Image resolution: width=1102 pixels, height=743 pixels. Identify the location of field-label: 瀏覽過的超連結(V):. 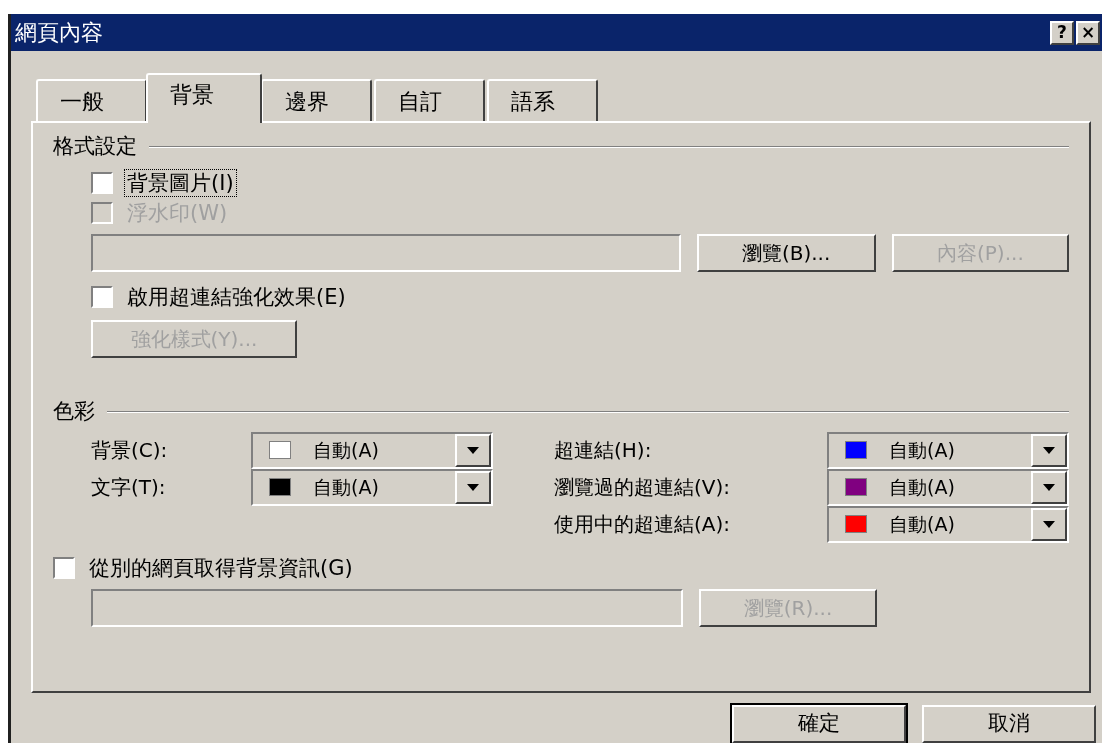
(643, 488).